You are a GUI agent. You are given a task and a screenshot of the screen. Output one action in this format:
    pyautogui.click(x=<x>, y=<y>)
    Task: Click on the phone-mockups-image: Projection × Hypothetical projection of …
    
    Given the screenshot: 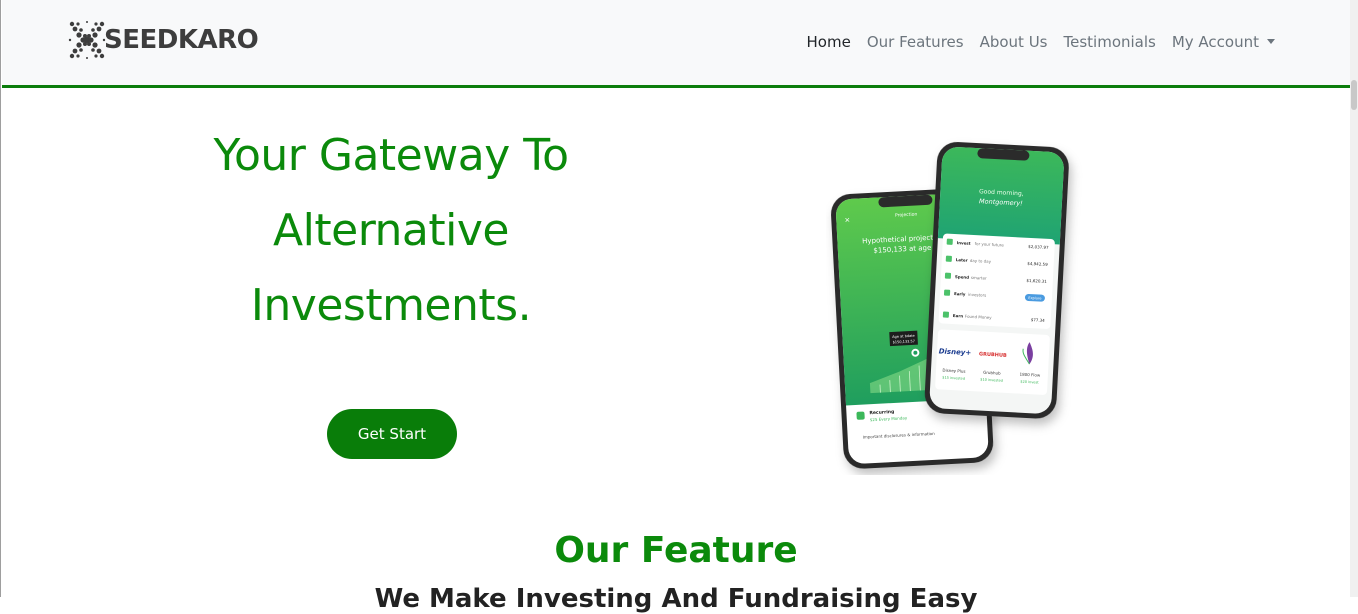 What is the action you would take?
    pyautogui.click(x=961, y=305)
    